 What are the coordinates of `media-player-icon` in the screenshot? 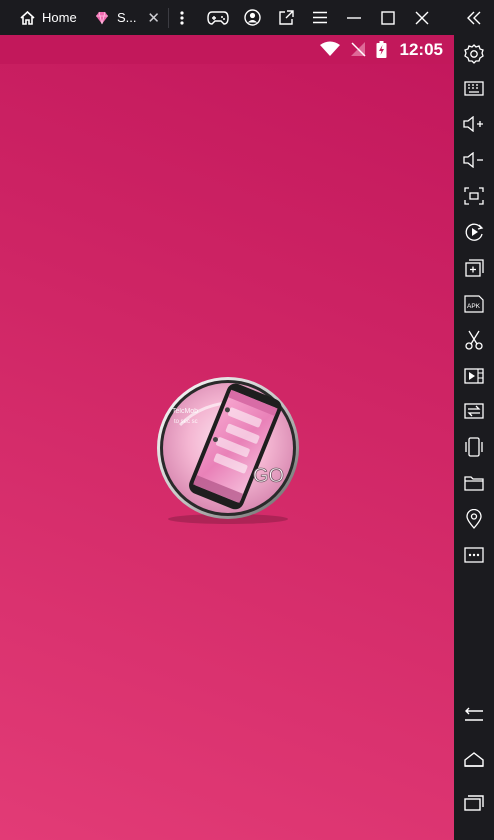 It's located at (474, 376).